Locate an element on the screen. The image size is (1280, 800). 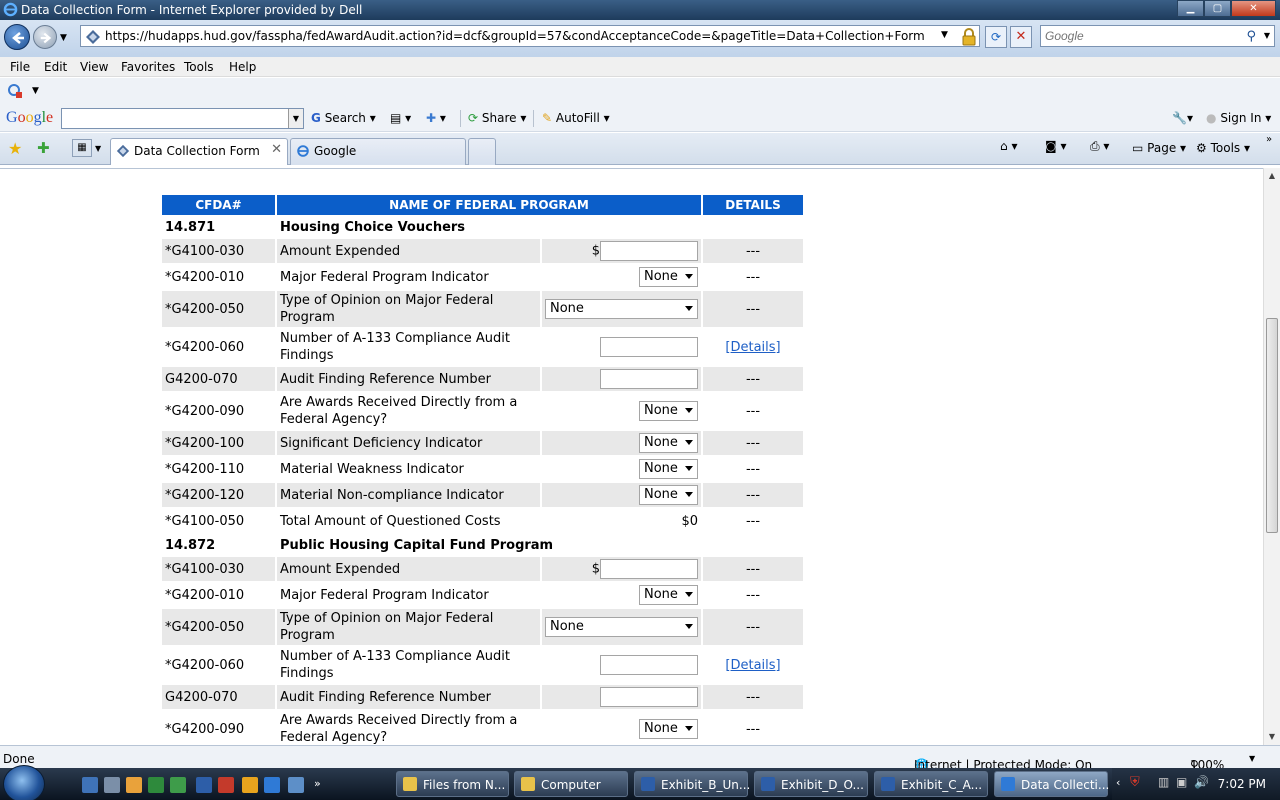
quick-tabs-icon: ▦ is located at coordinates (82, 148).